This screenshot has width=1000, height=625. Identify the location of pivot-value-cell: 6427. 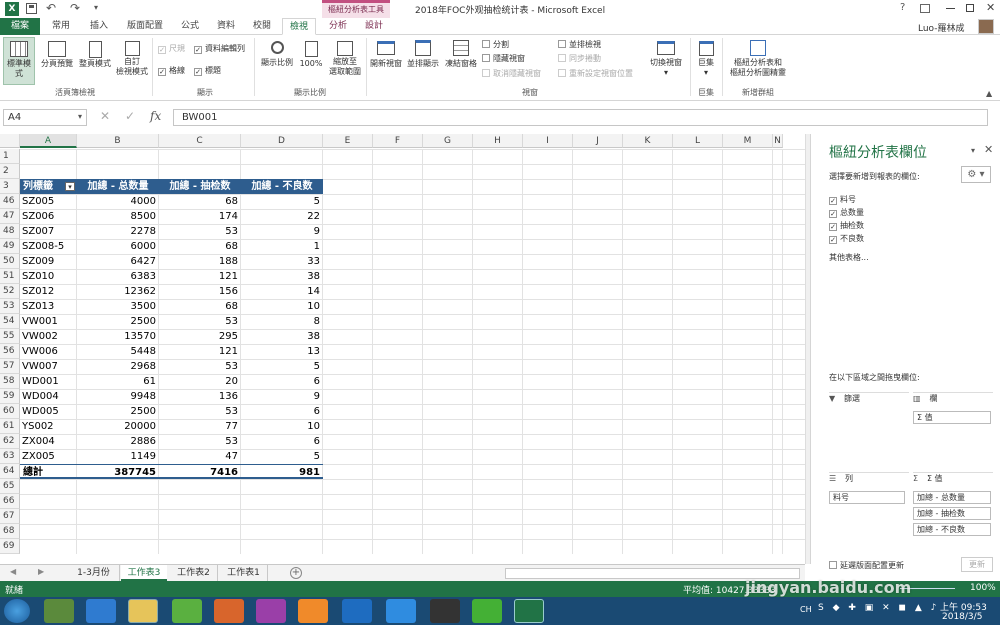
(118, 261).